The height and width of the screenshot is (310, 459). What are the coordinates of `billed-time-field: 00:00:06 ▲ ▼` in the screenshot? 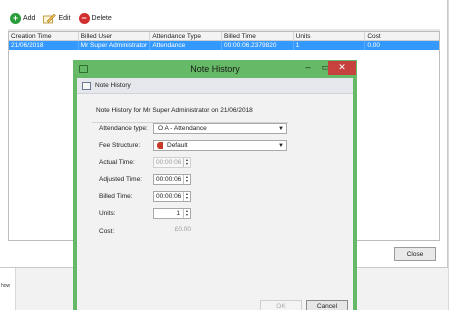 It's located at (172, 196).